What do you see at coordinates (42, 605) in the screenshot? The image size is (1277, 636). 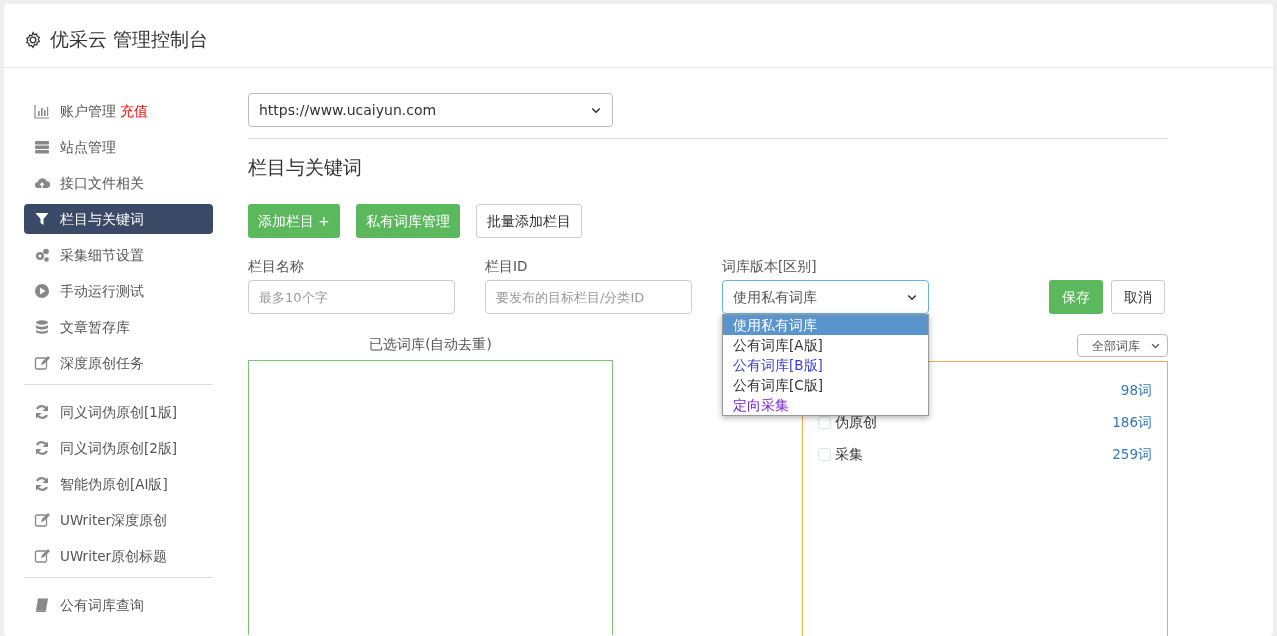 I see `book-icon` at bounding box center [42, 605].